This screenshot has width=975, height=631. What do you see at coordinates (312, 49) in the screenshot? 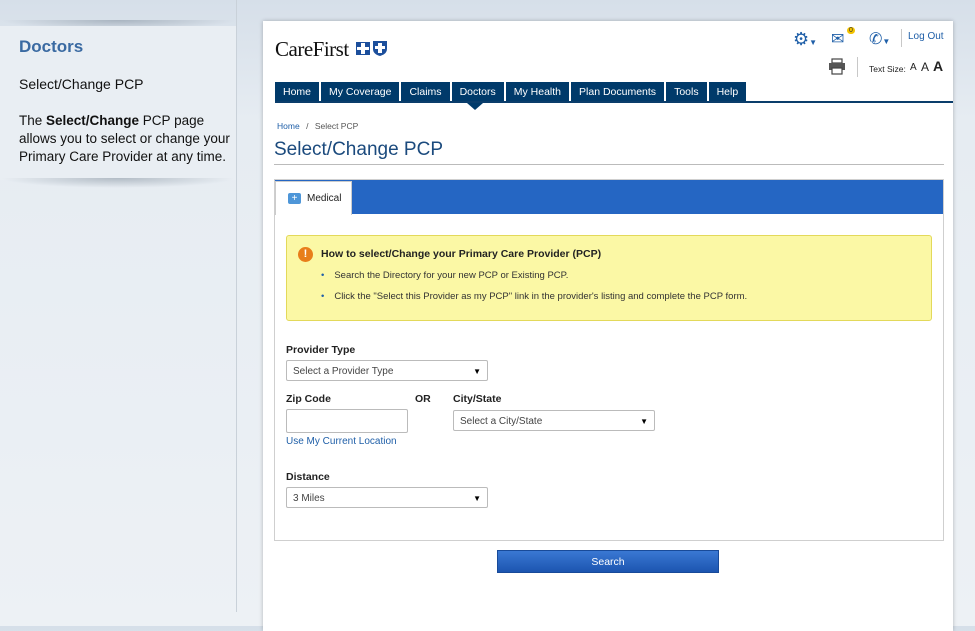
I see `carefirst-logo: CareFirst` at bounding box center [312, 49].